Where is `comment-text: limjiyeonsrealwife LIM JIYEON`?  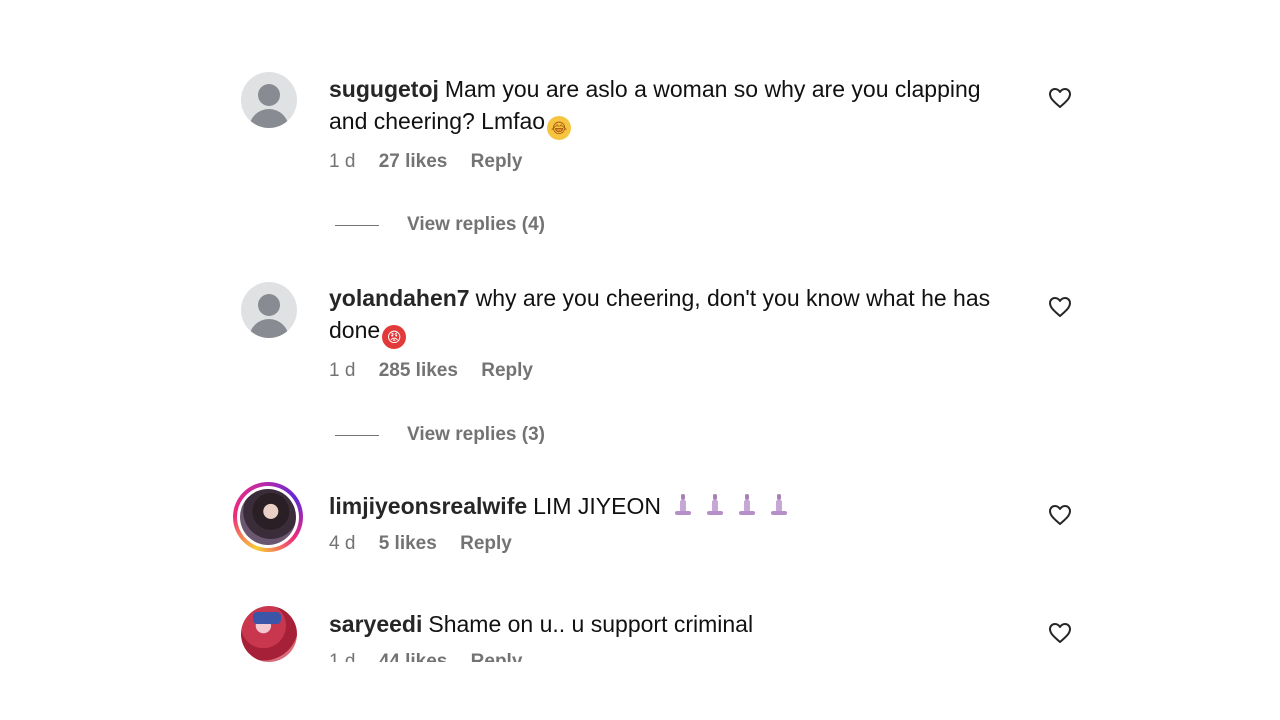
comment-text: limjiyeonsrealwife LIM JIYEON is located at coordinates (669, 506).